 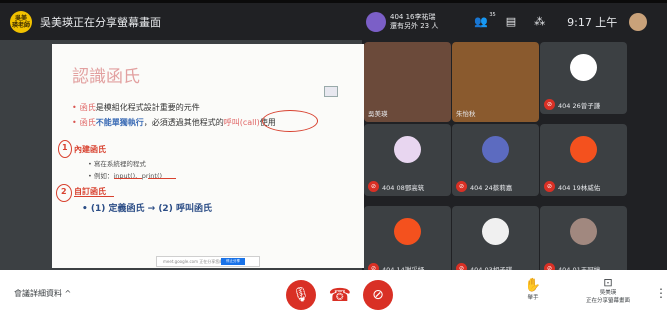 I want to click on presenter-avatar, so click(x=376, y=21).